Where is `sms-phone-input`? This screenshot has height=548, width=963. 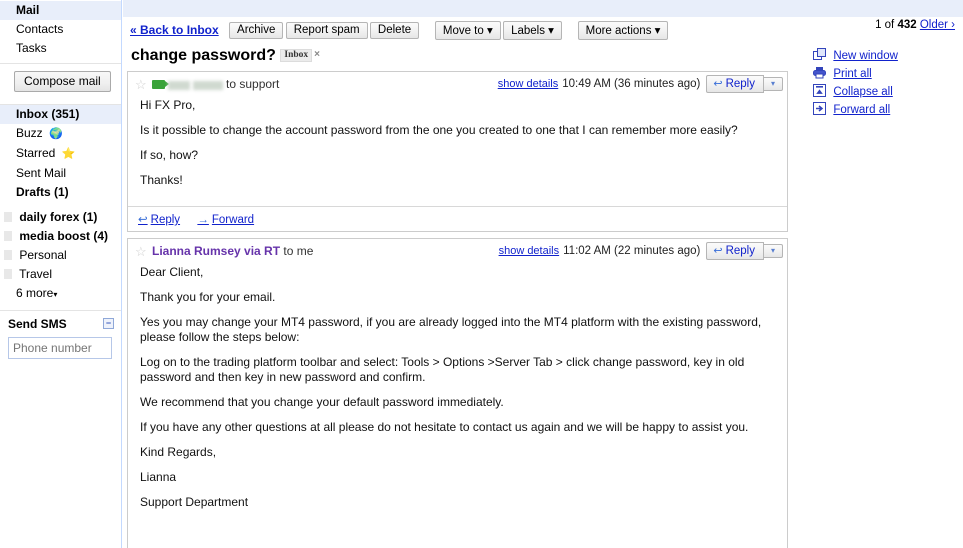 sms-phone-input is located at coordinates (60, 348).